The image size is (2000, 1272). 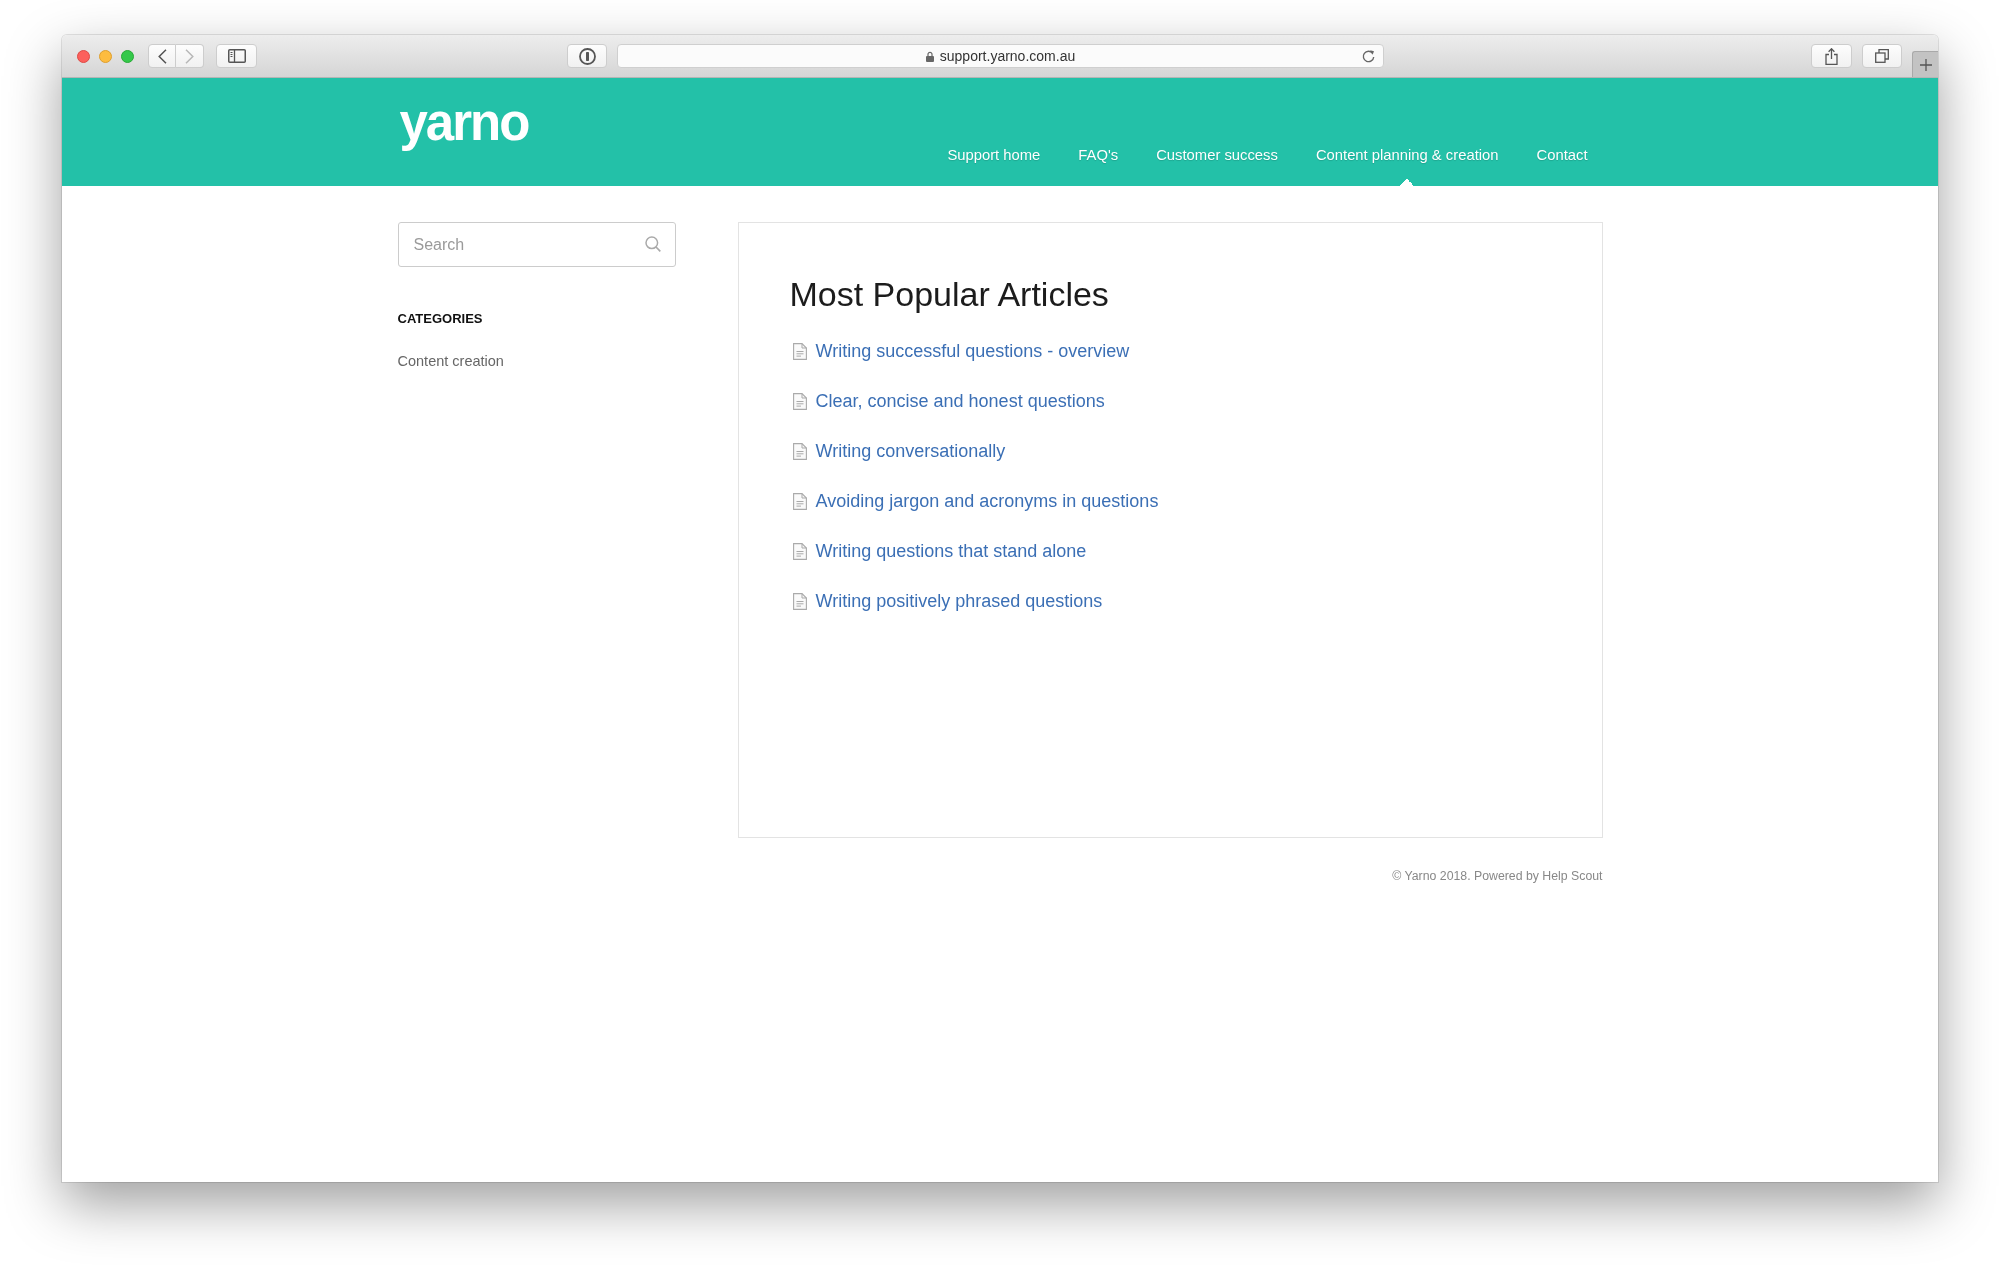 What do you see at coordinates (987, 501) in the screenshot?
I see `article-link: Avoiding jargon and acronyms in questions` at bounding box center [987, 501].